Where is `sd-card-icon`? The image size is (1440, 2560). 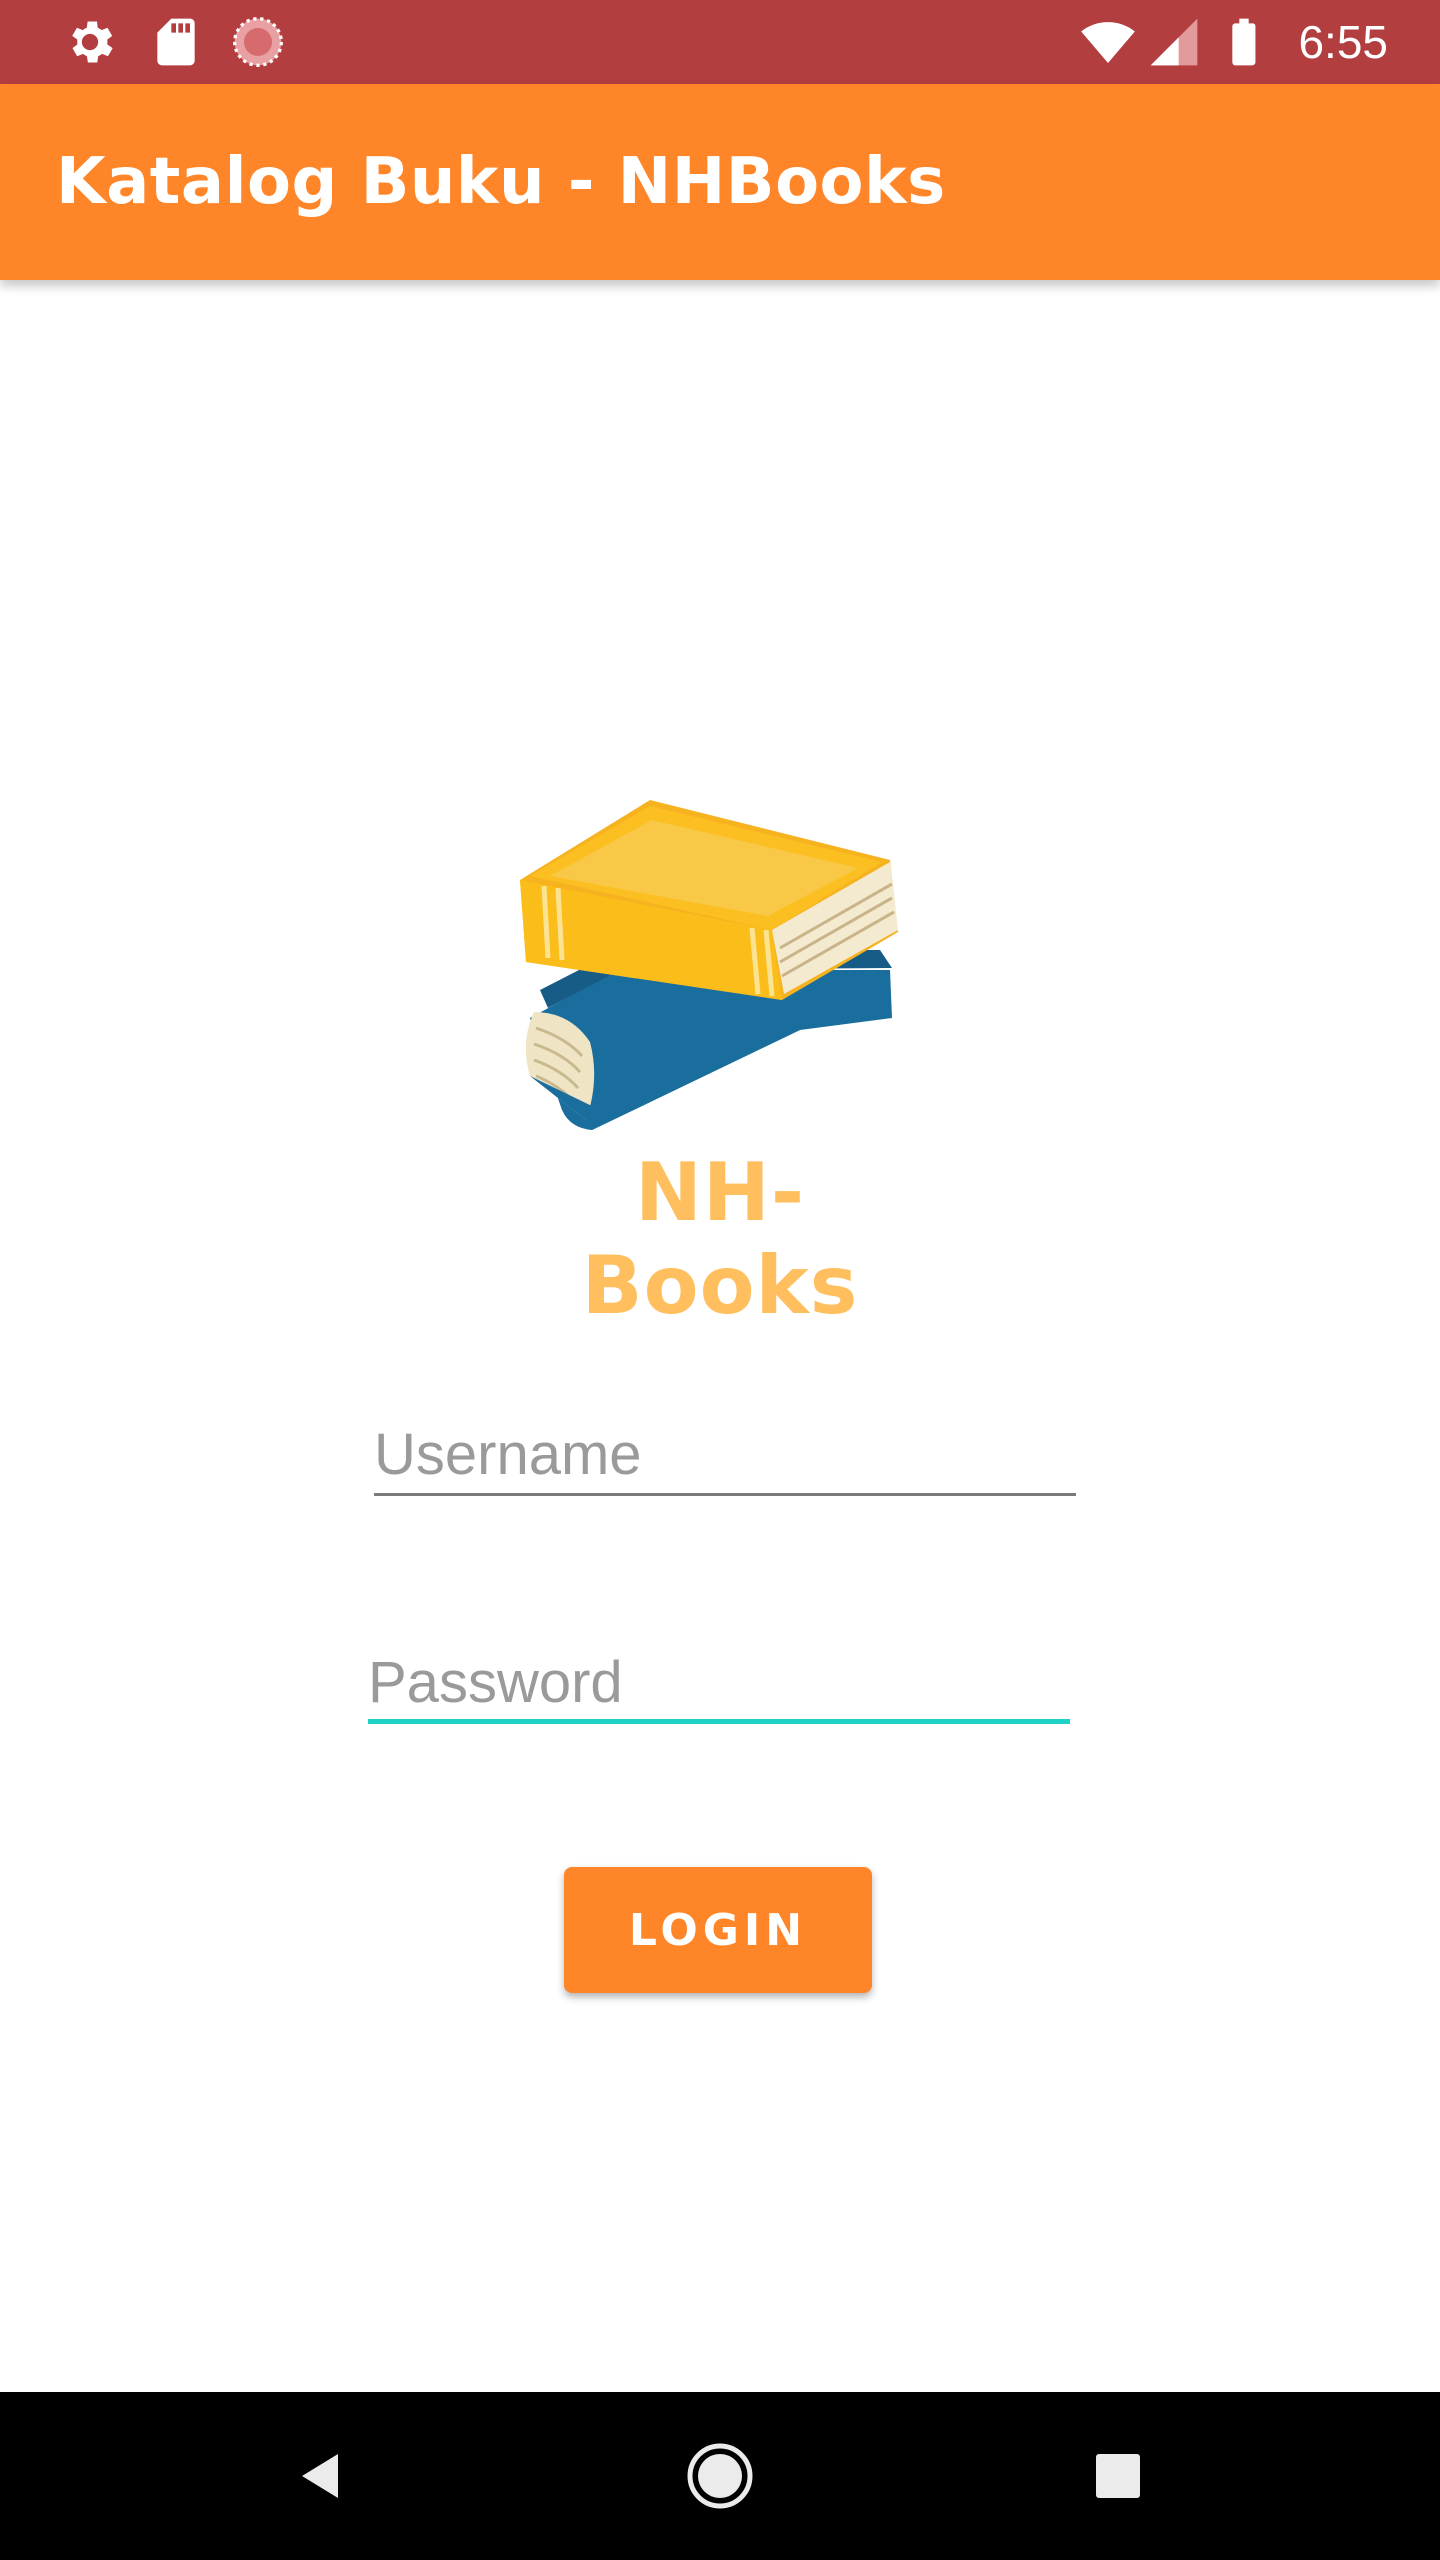
sd-card-icon is located at coordinates (176, 42).